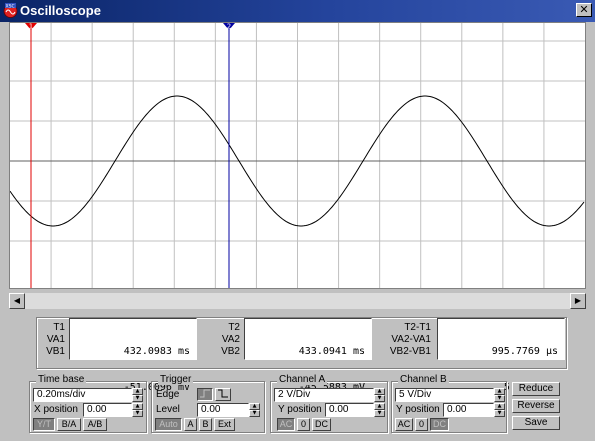  I want to click on trigger-title: Trigger, so click(176, 379).